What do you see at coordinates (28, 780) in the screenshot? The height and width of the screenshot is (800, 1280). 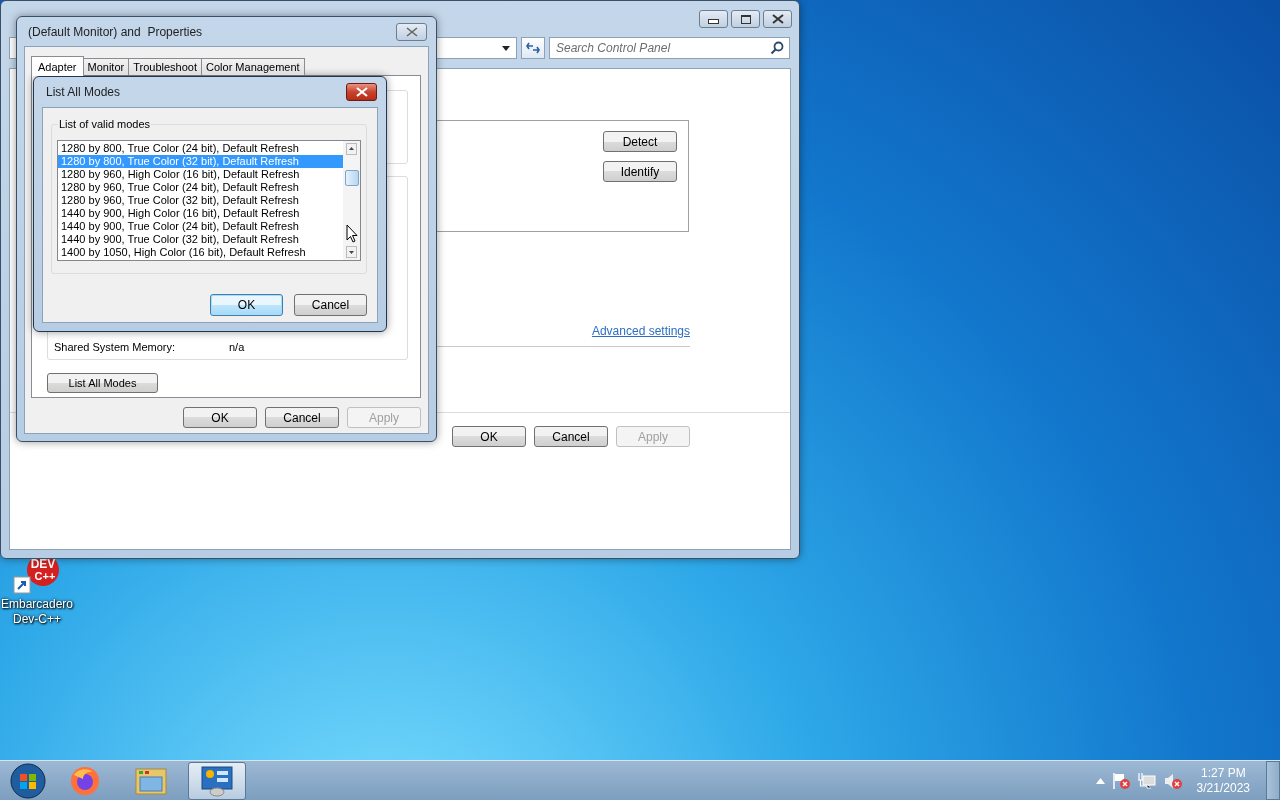 I see `start-button` at bounding box center [28, 780].